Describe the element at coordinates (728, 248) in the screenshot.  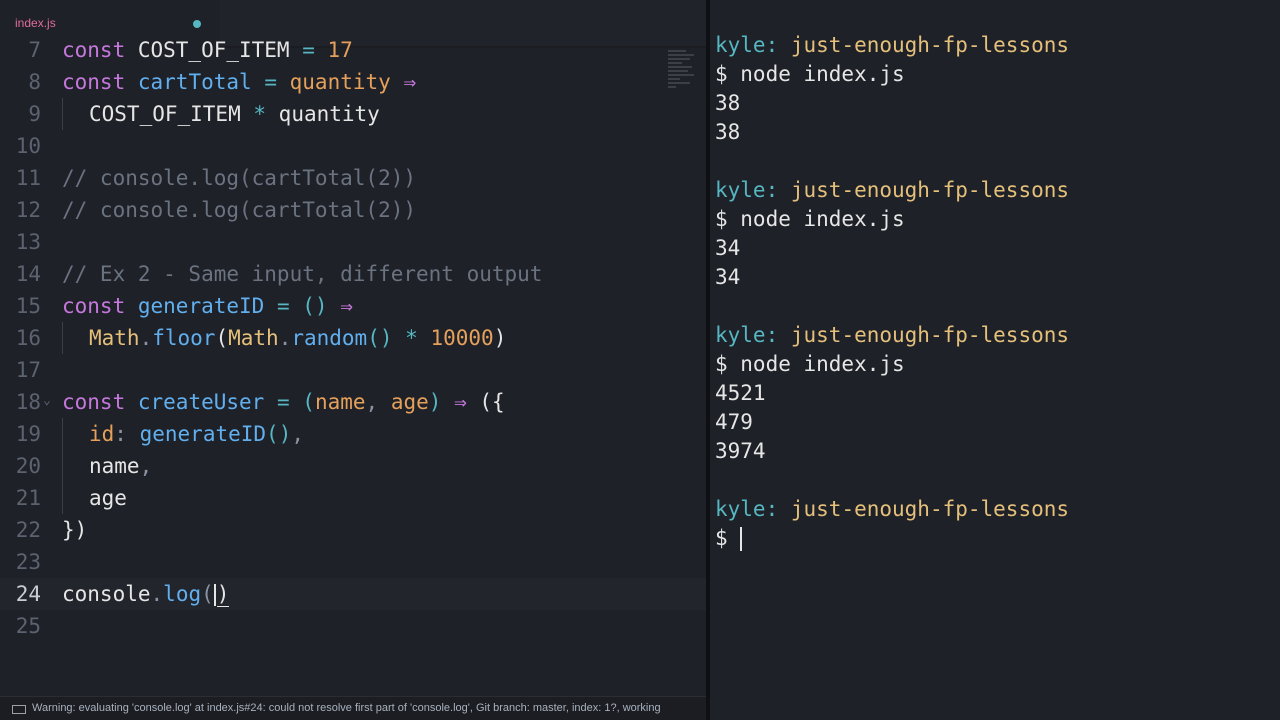
I see `terminal-output-line: 34` at that location.